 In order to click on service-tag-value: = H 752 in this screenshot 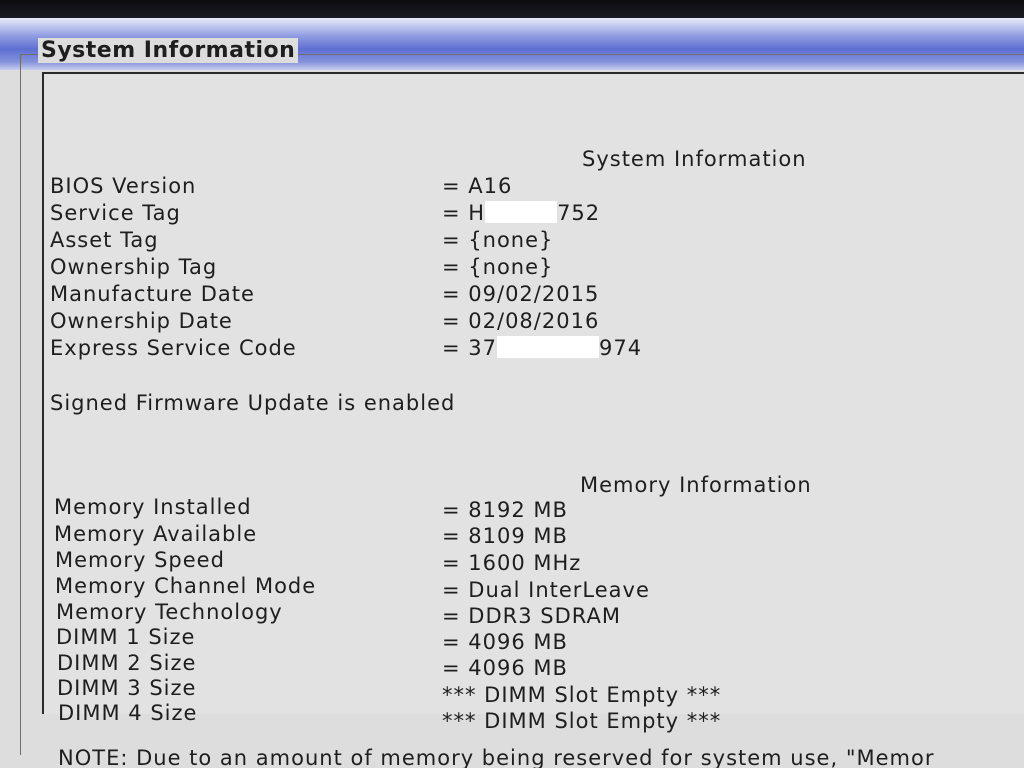, I will do `click(521, 213)`.